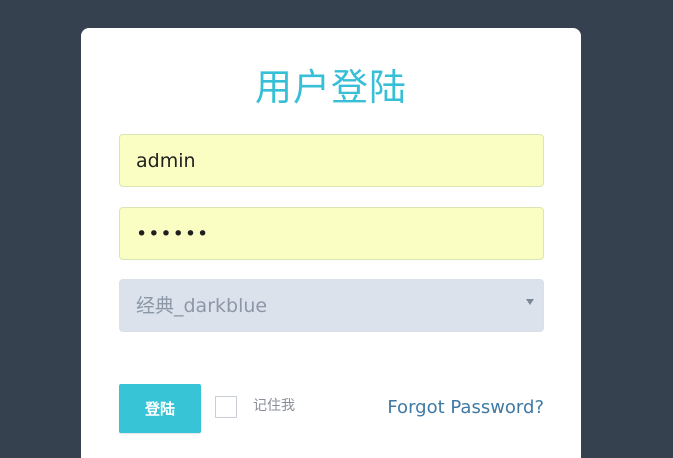 This screenshot has width=673, height=458. Describe the element at coordinates (331, 233) in the screenshot. I see `password-input` at that location.